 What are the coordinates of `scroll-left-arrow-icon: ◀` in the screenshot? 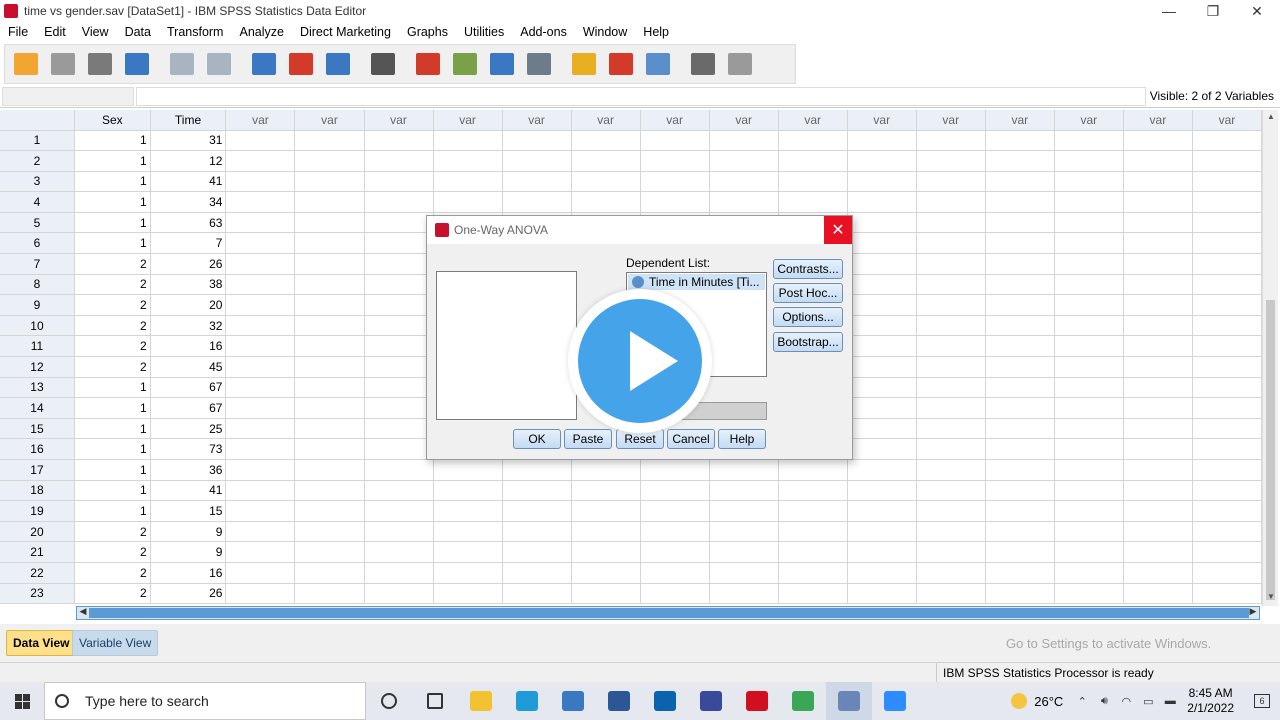 It's located at (83, 613).